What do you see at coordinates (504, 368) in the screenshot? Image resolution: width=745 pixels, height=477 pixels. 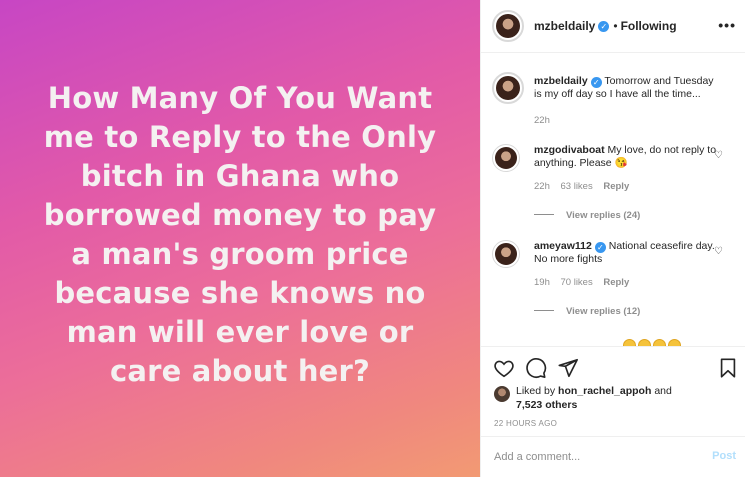 I see `like-heart-icon` at bounding box center [504, 368].